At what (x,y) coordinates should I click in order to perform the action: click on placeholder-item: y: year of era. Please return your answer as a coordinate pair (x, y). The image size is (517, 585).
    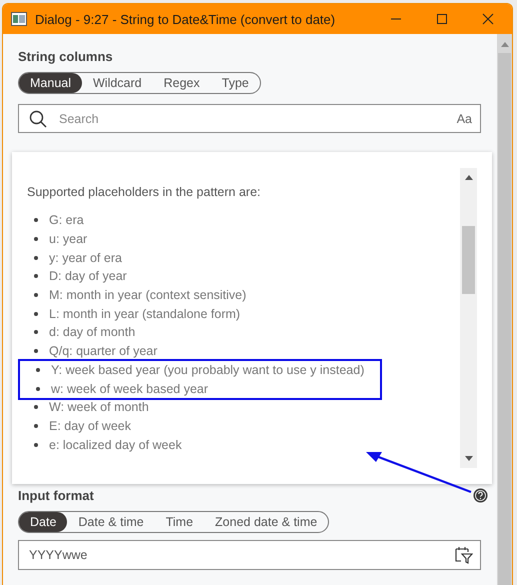
    Looking at the image, I should click on (85, 257).